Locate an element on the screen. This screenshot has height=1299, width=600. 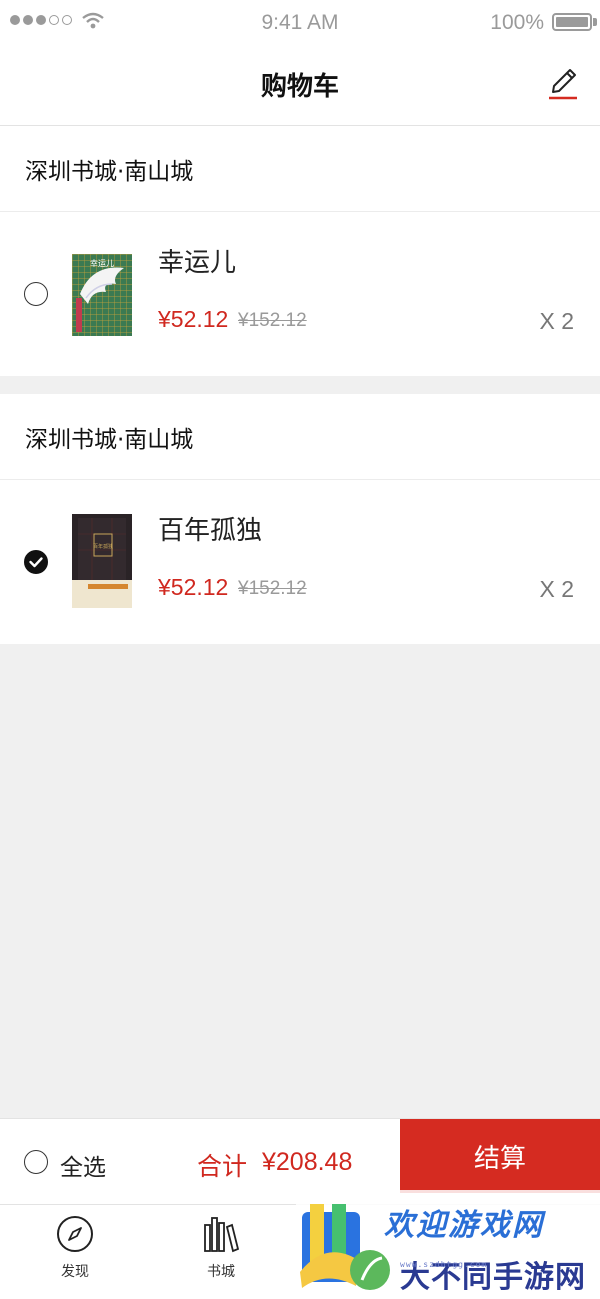
watermark-text: 大不同手游网 is located at coordinates (493, 1277).